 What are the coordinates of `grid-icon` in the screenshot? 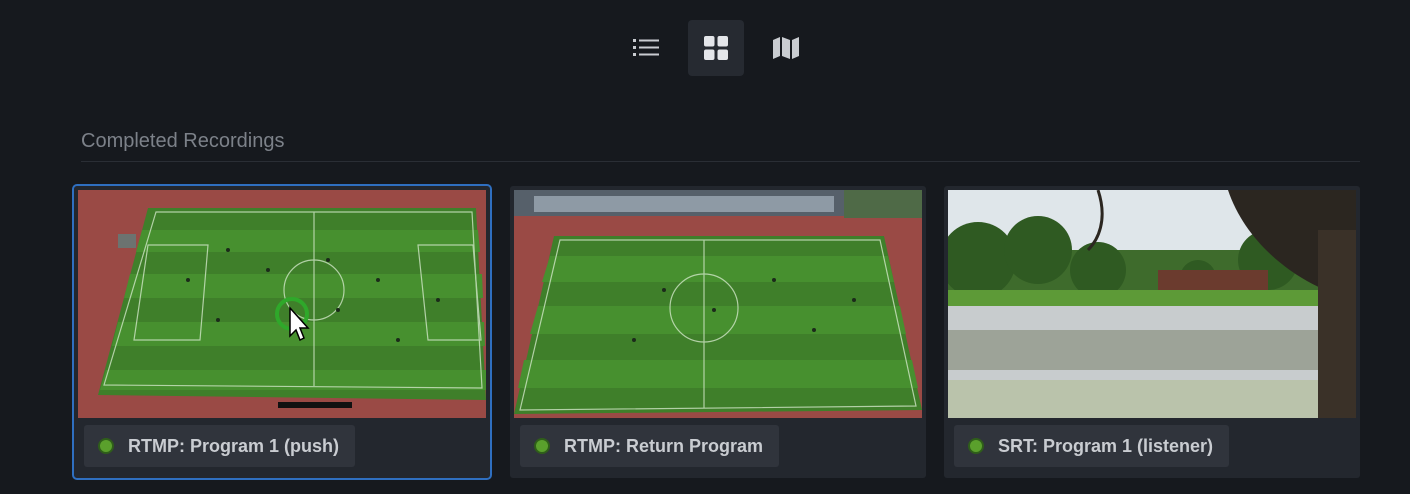 It's located at (716, 48).